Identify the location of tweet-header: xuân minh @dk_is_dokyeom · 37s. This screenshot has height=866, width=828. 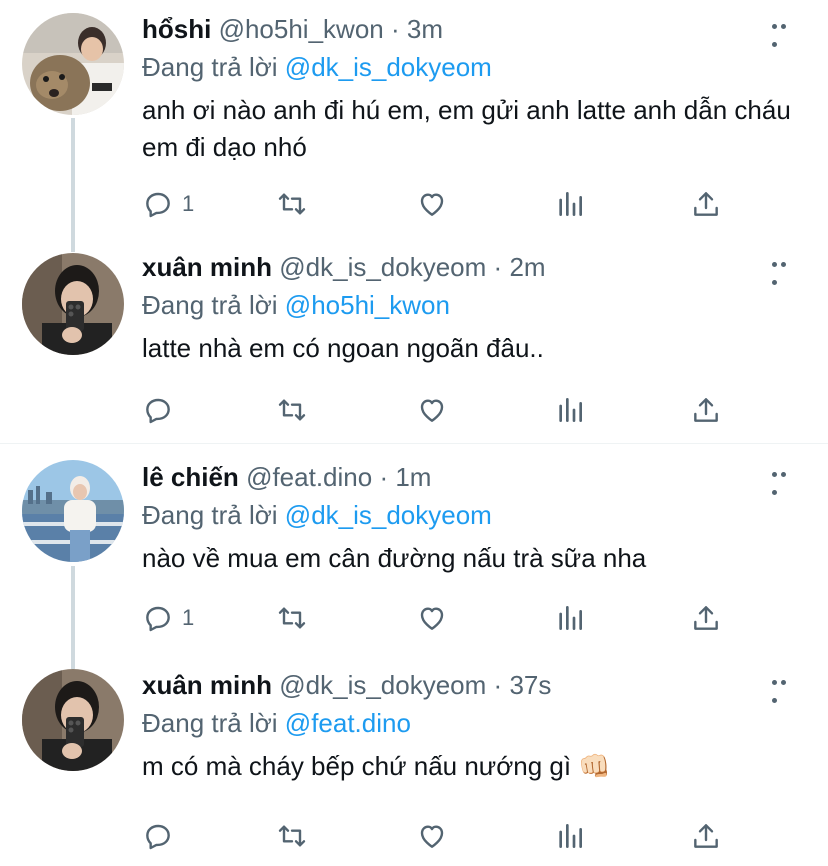
(346, 685).